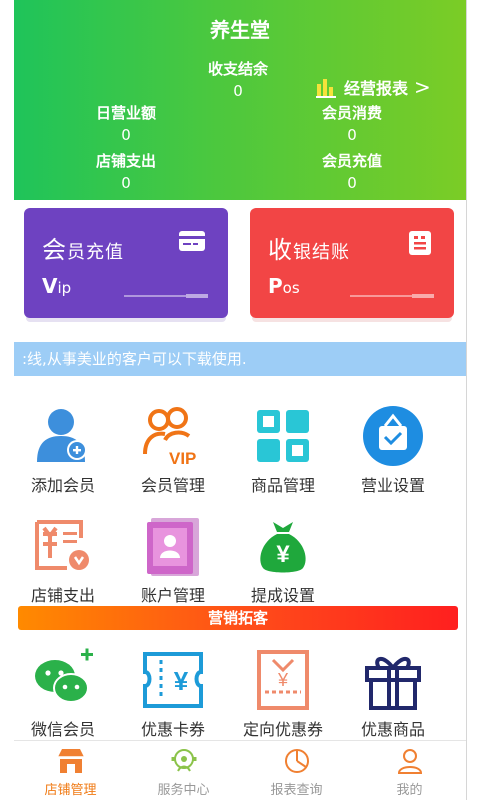 This screenshot has width=480, height=800. What do you see at coordinates (62, 545) in the screenshot?
I see `expense-receipt-icon` at bounding box center [62, 545].